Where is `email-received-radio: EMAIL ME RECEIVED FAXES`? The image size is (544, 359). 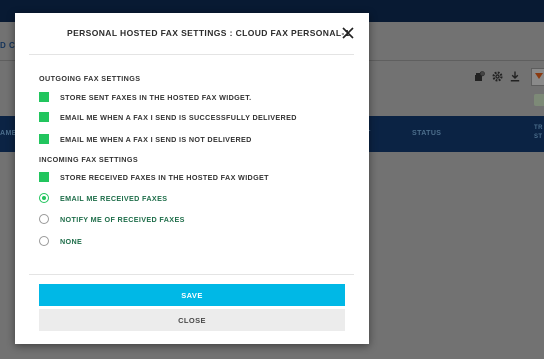 email-received-radio: EMAIL ME RECEIVED FAXES is located at coordinates (103, 198).